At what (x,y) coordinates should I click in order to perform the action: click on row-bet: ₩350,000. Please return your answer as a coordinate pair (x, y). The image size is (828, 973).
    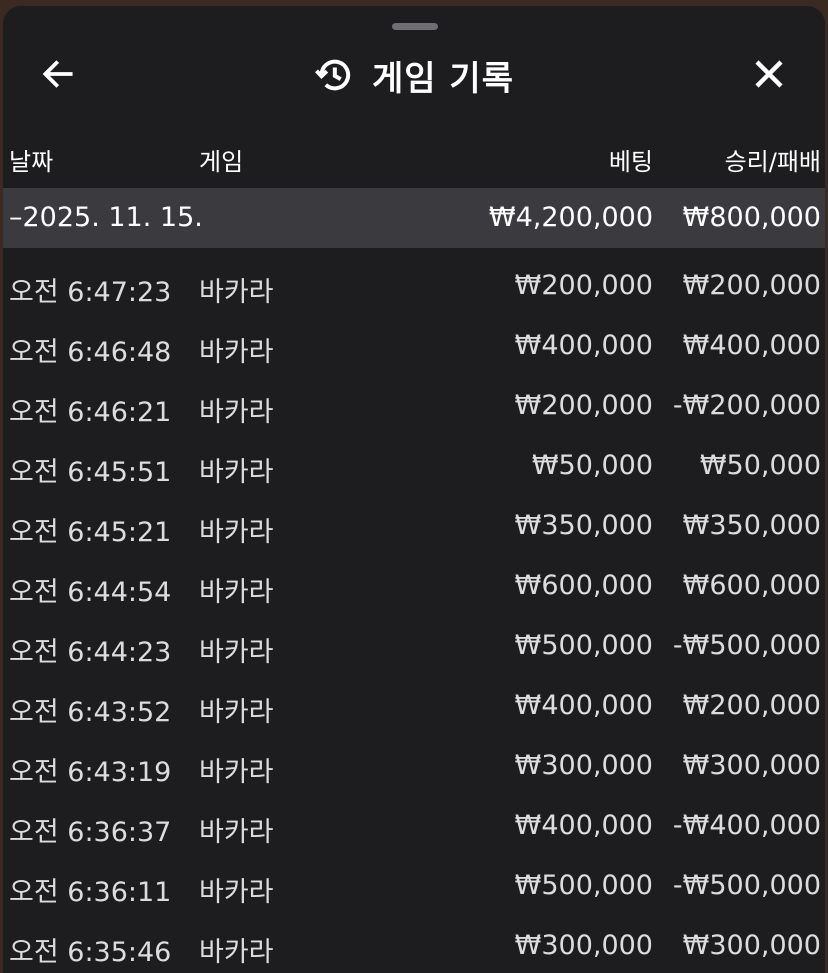
    Looking at the image, I should click on (583, 525).